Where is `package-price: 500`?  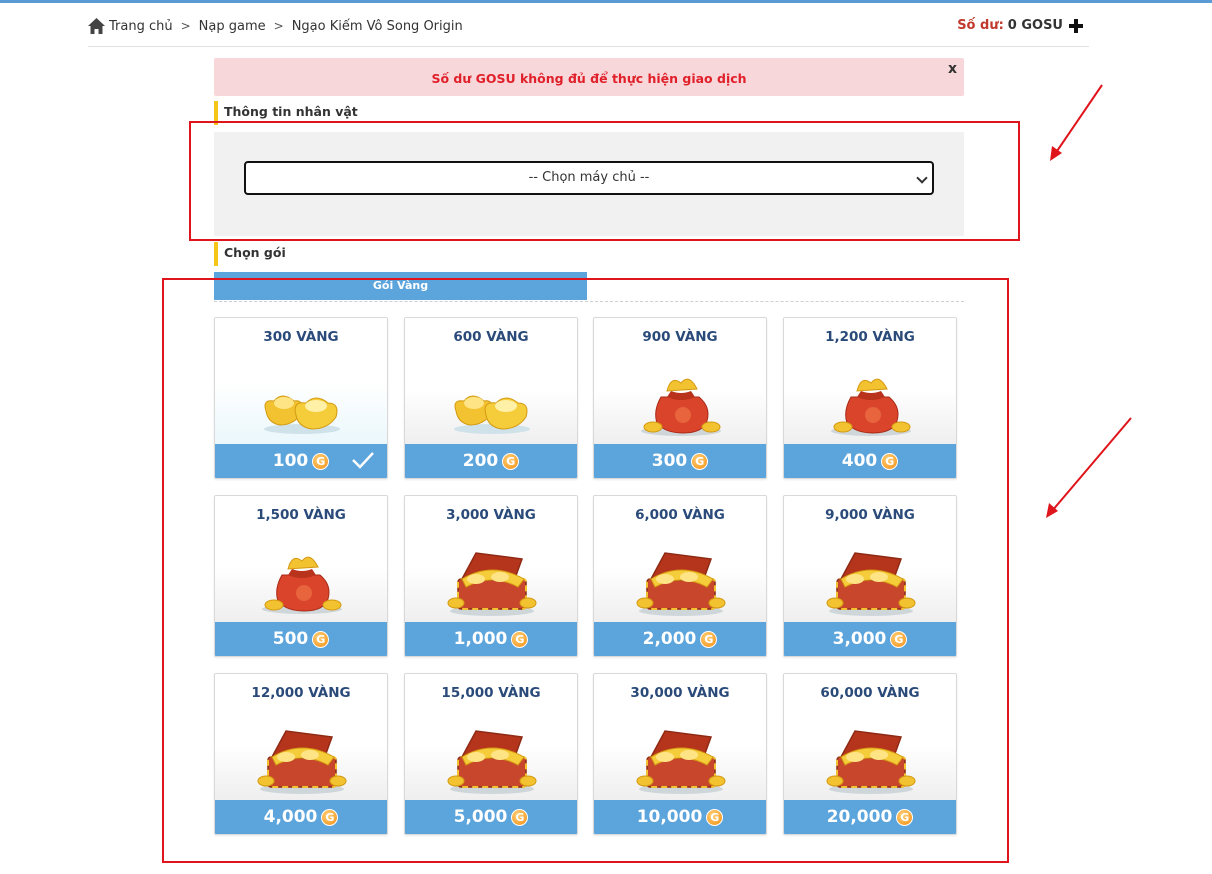 package-price: 500 is located at coordinates (290, 639).